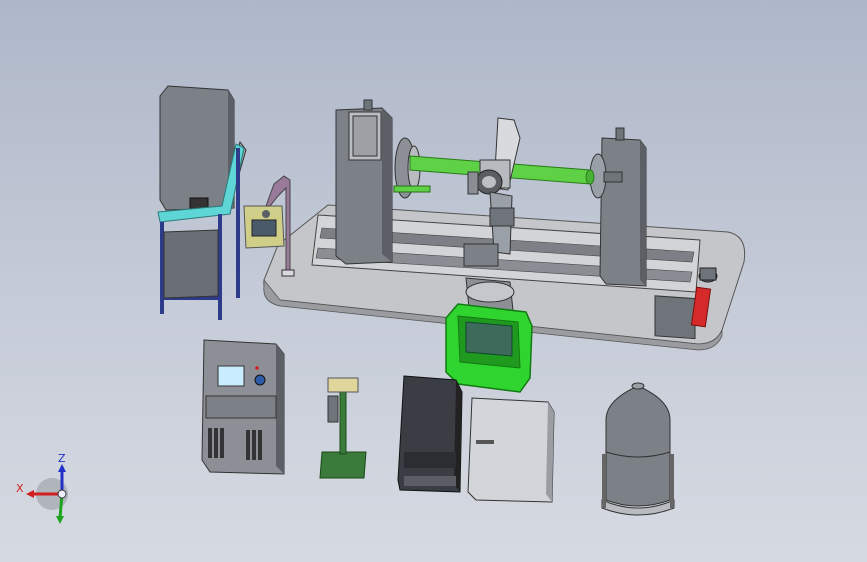 The image size is (867, 562). What do you see at coordinates (511, 450) in the screenshot?
I see `water-cooler-cabinet` at bounding box center [511, 450].